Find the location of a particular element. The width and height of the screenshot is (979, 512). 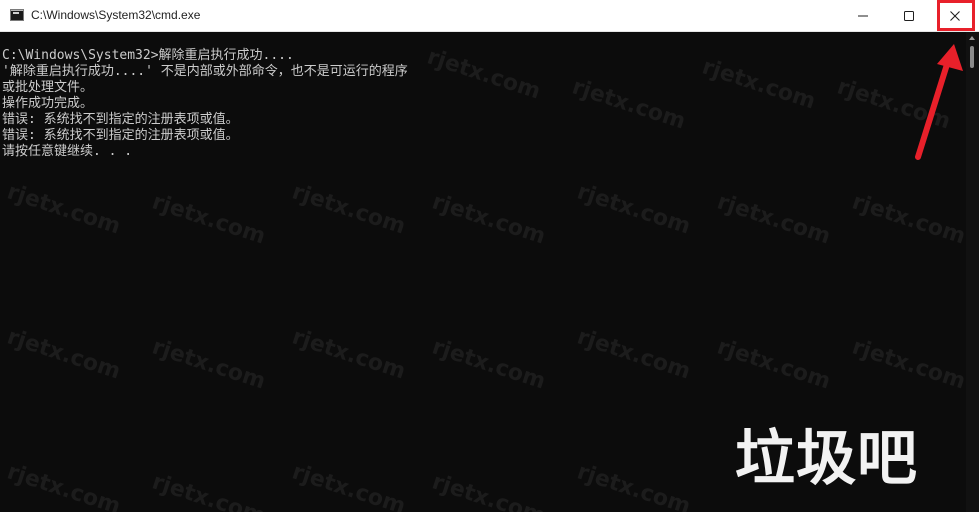

minimize-button is located at coordinates (863, 15).